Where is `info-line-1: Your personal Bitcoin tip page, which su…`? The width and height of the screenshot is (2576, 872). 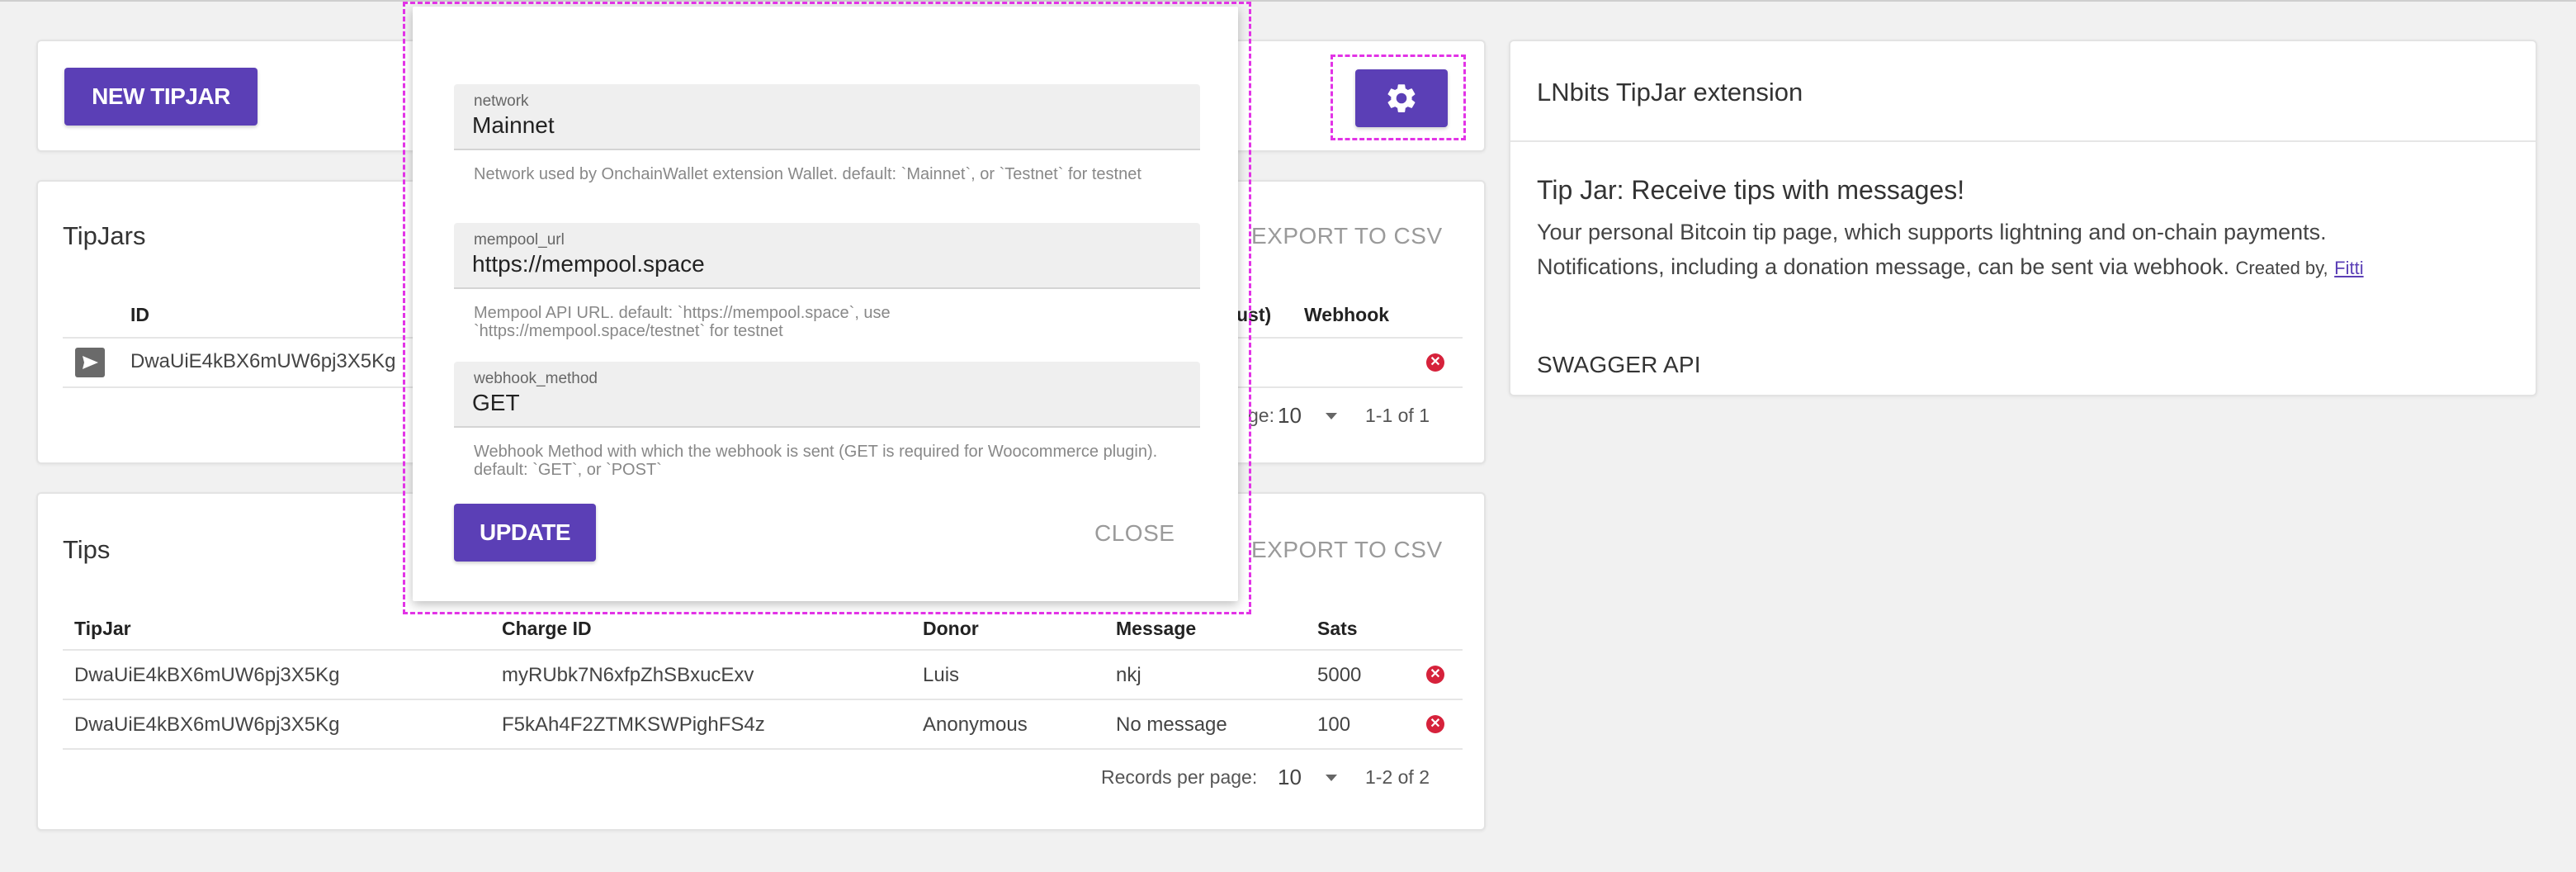
info-line-1: Your personal Bitcoin tip page, which su… is located at coordinates (1932, 232).